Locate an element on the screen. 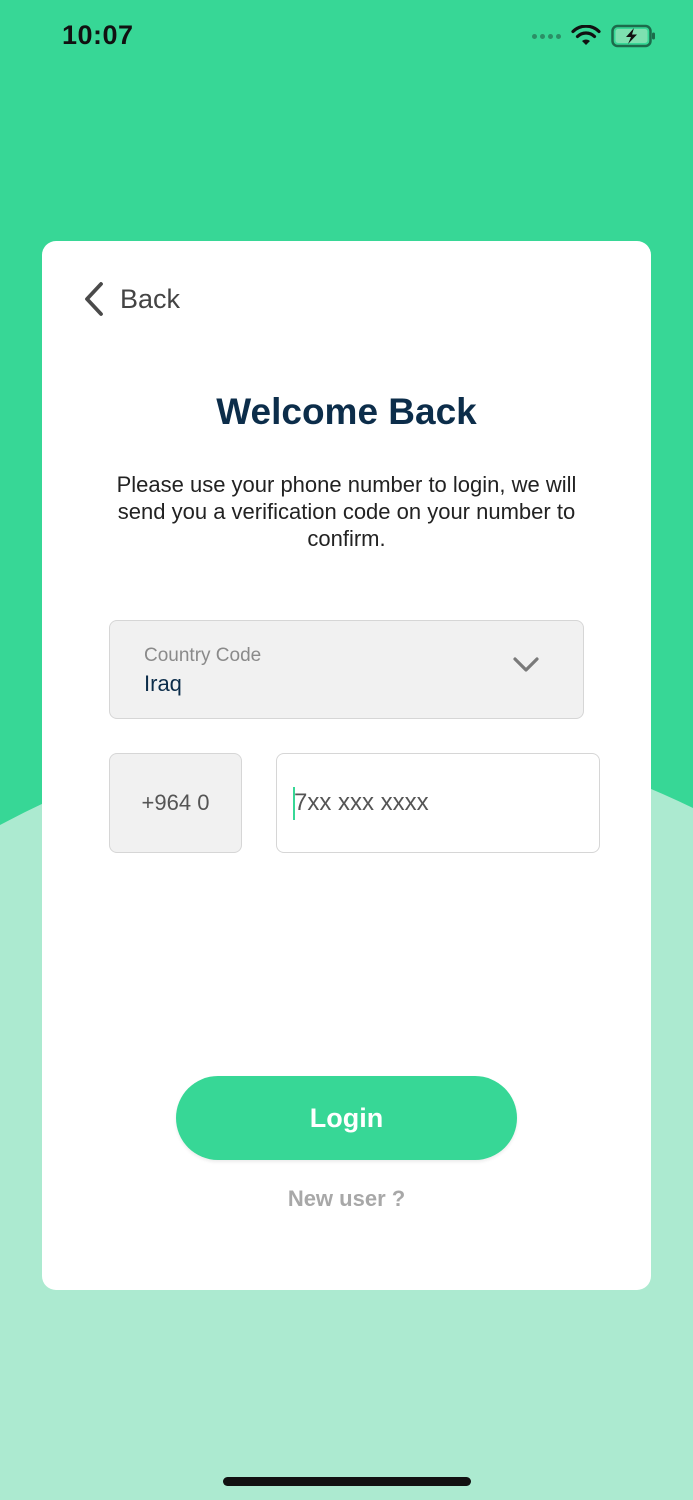  phone-number-input is located at coordinates (438, 803).